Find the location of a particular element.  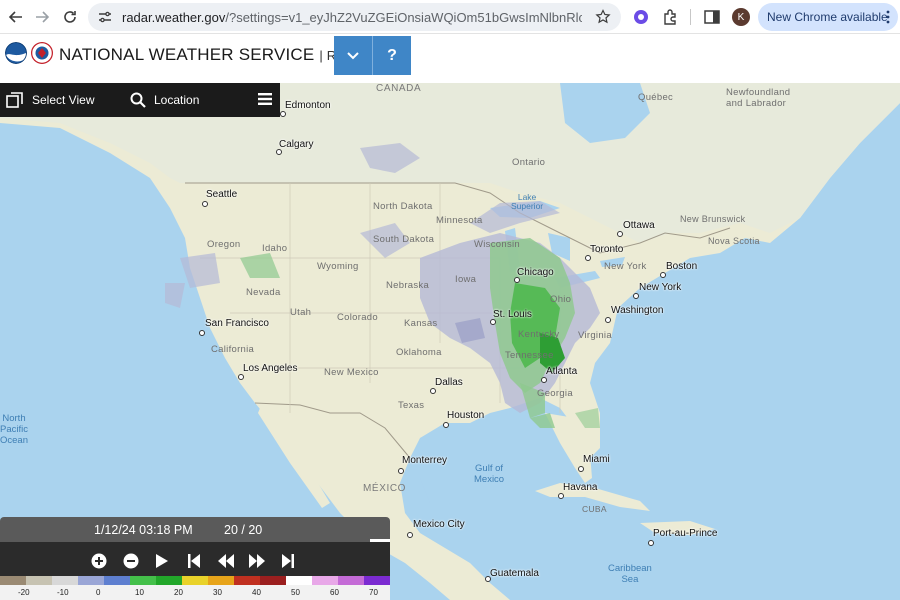

region-label: Ohio is located at coordinates (561, 299).